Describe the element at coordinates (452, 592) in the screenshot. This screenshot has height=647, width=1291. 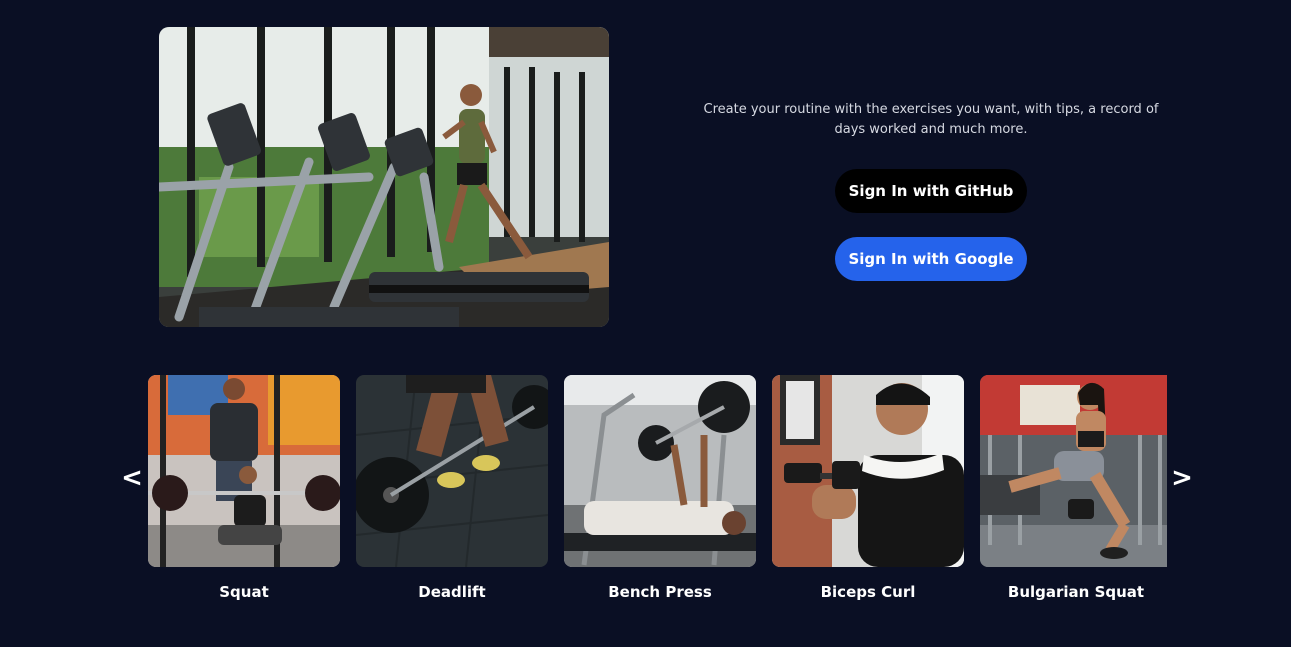
I see `exercise-title: Deadlift` at that location.